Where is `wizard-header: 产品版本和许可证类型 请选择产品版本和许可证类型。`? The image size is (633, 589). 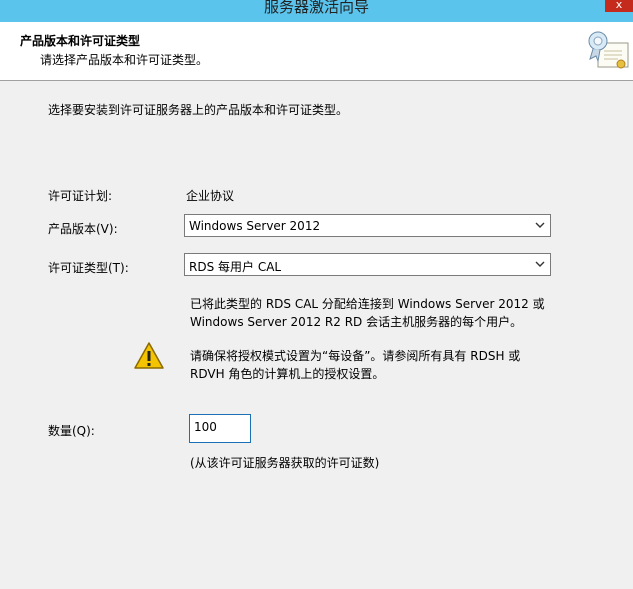 wizard-header: 产品版本和许可证类型 请选择产品版本和许可证类型。 is located at coordinates (316, 51).